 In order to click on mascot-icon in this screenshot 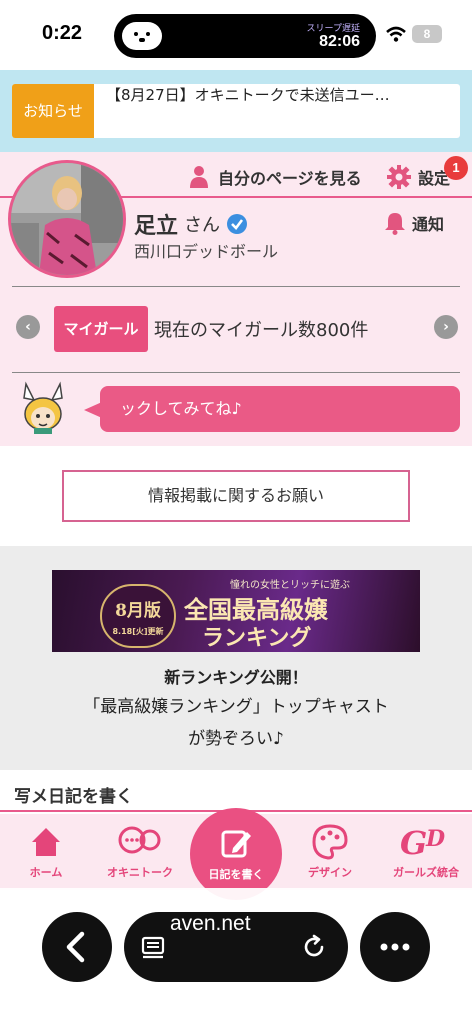, I will do `click(43, 407)`.